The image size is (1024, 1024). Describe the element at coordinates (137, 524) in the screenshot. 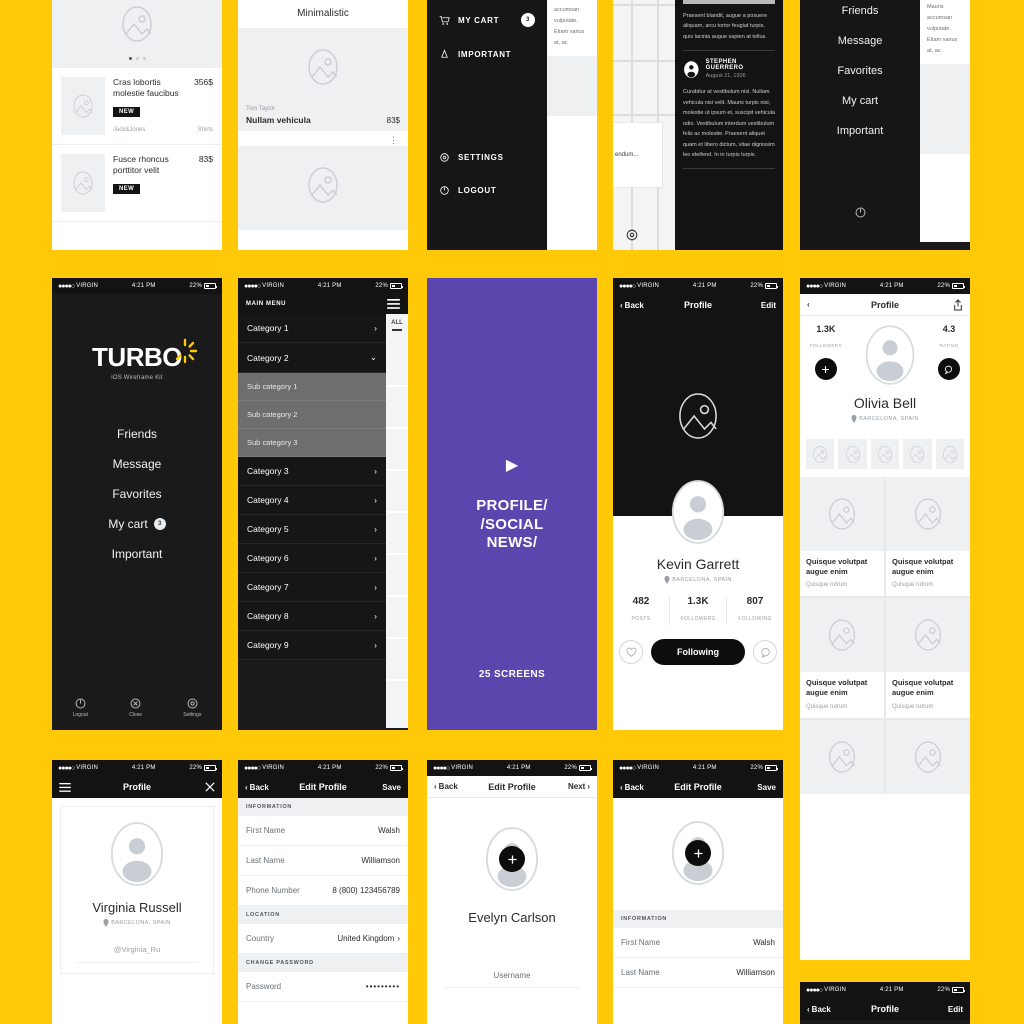

I see `menu-item-my-cart: My cart 3` at that location.